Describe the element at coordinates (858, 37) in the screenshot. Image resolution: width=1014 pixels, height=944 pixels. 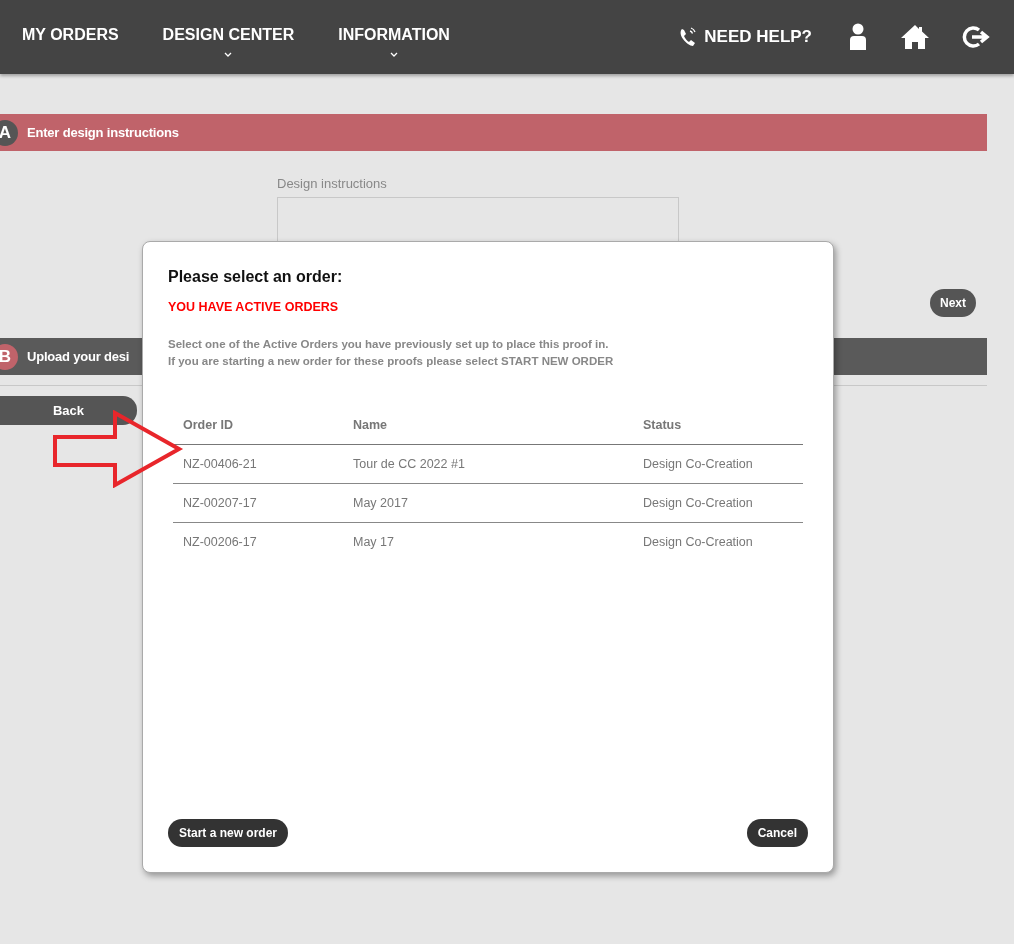
I see `user-icon` at that location.